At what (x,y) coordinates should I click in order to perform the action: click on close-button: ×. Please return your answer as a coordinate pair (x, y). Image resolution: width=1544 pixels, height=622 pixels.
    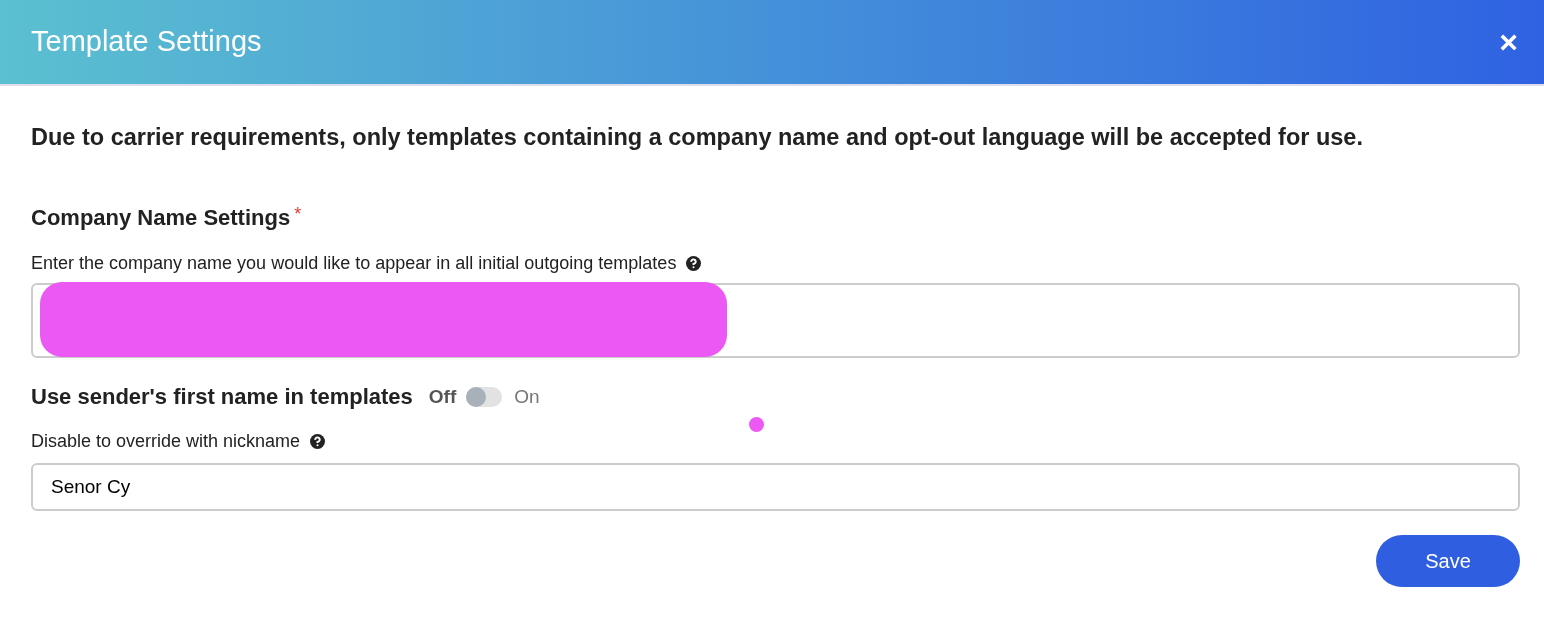
    Looking at the image, I should click on (1508, 42).